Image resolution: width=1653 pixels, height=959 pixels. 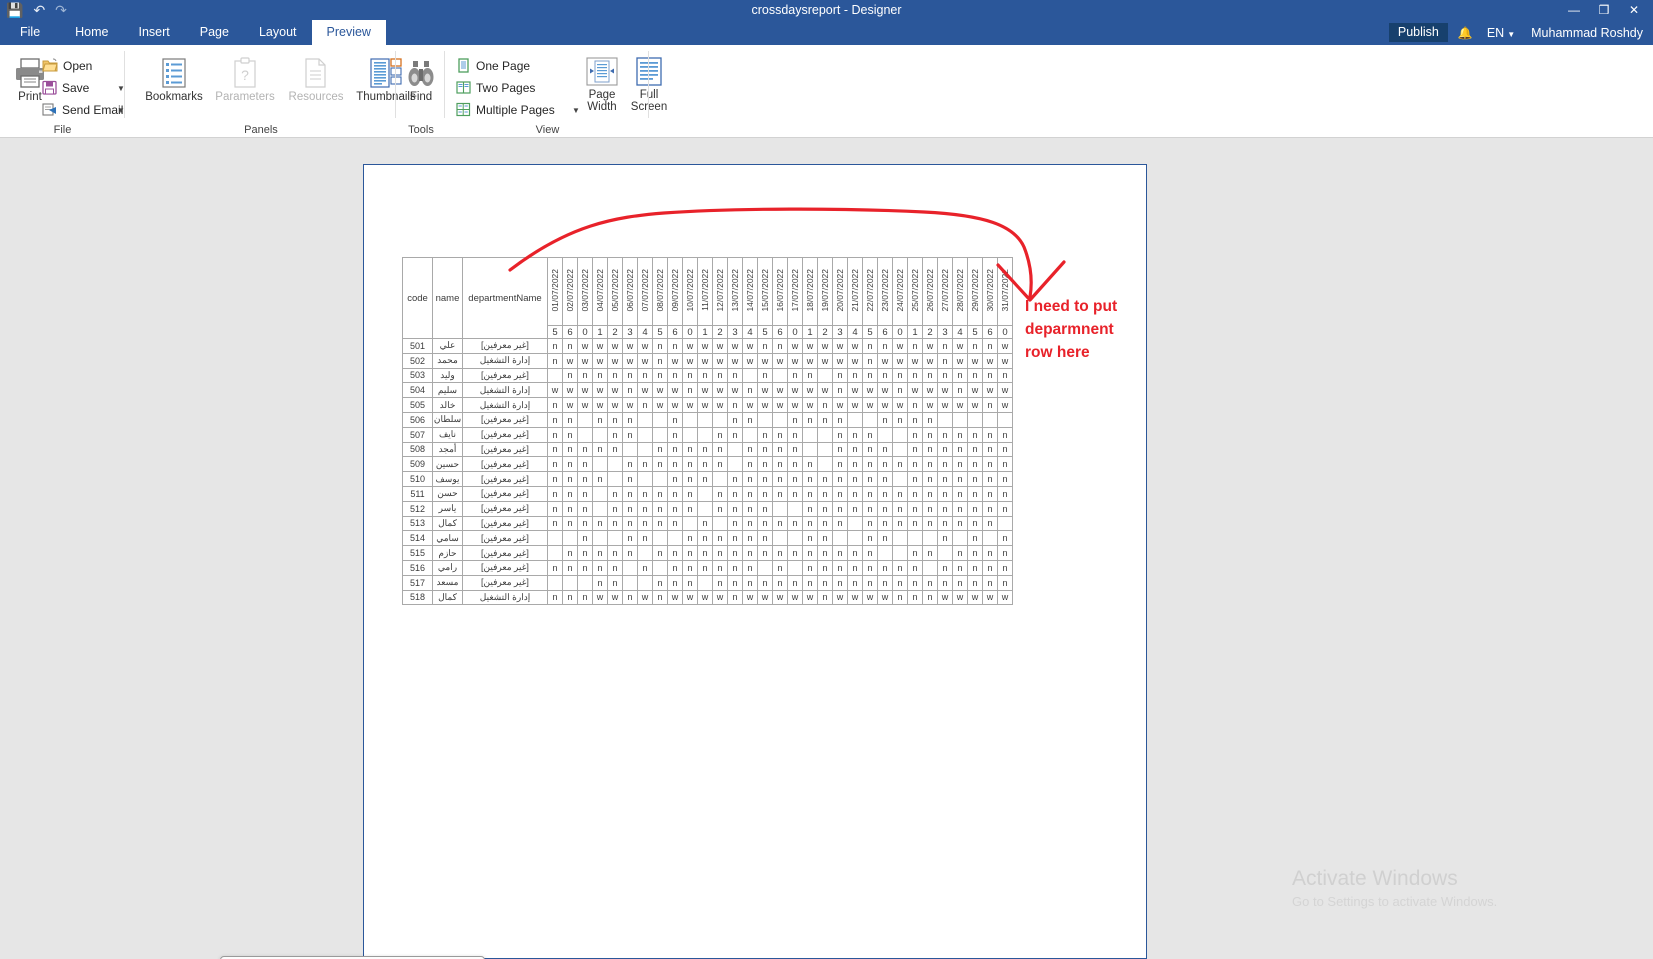 I want to click on cell-day-9: w, so click(x=675, y=360).